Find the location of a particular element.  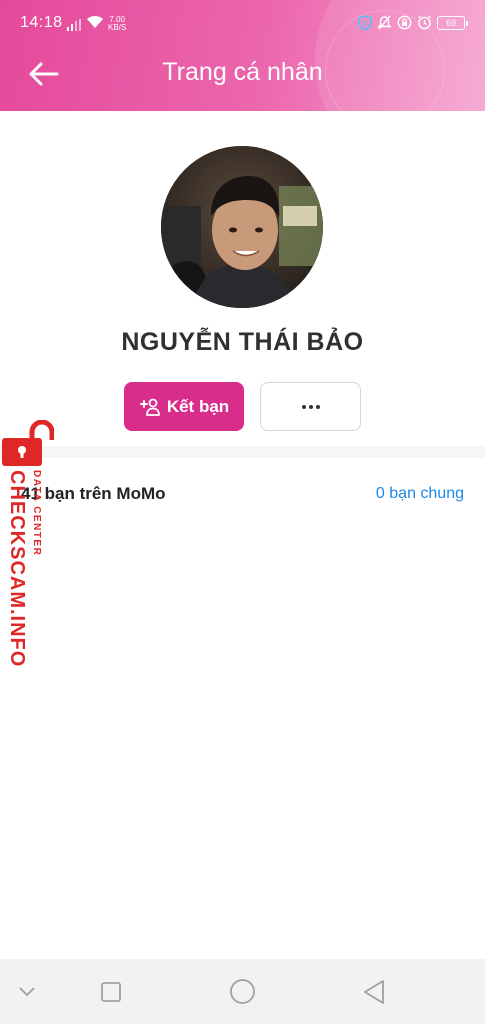

privacy-icon is located at coordinates (404, 22).